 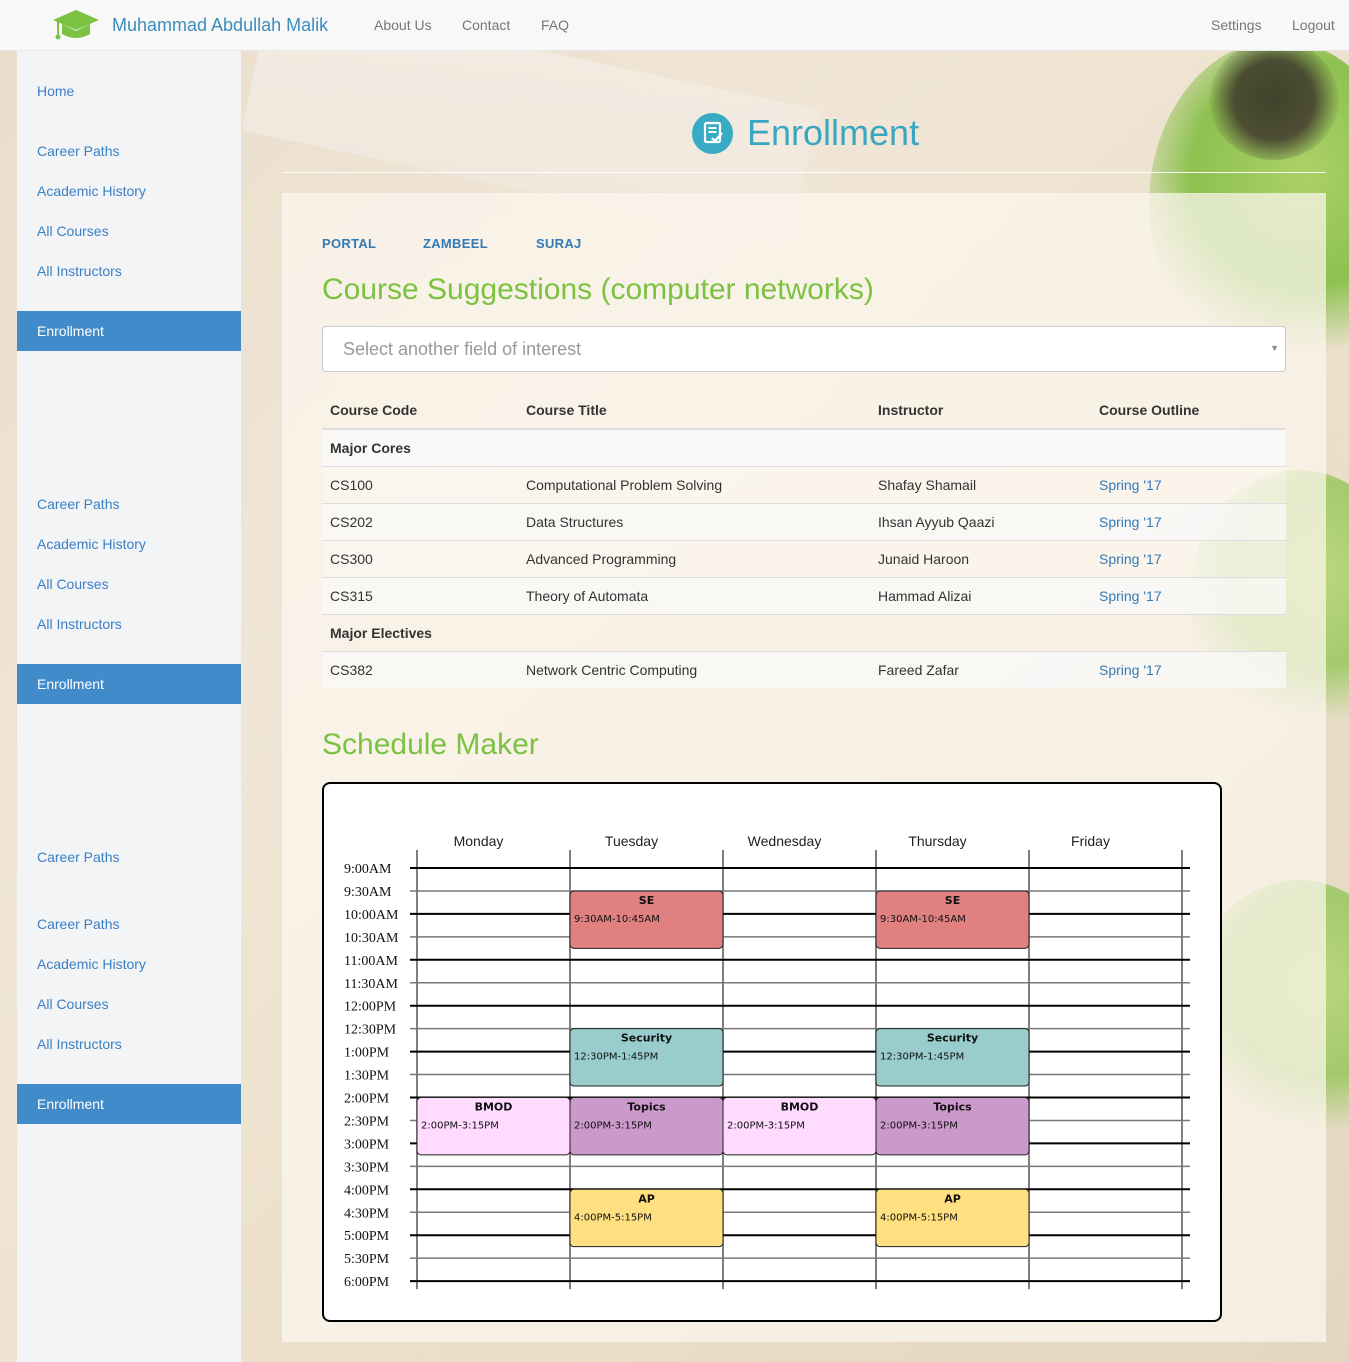 I want to click on table-group-row: Major Cores, so click(x=804, y=447).